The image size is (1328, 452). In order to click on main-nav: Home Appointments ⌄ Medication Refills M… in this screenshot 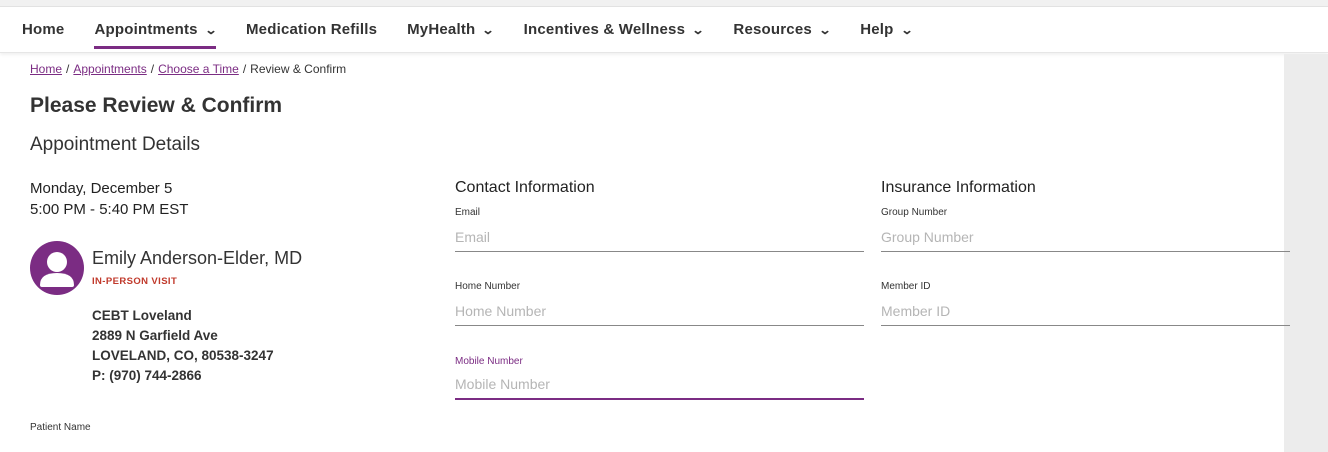, I will do `click(664, 30)`.